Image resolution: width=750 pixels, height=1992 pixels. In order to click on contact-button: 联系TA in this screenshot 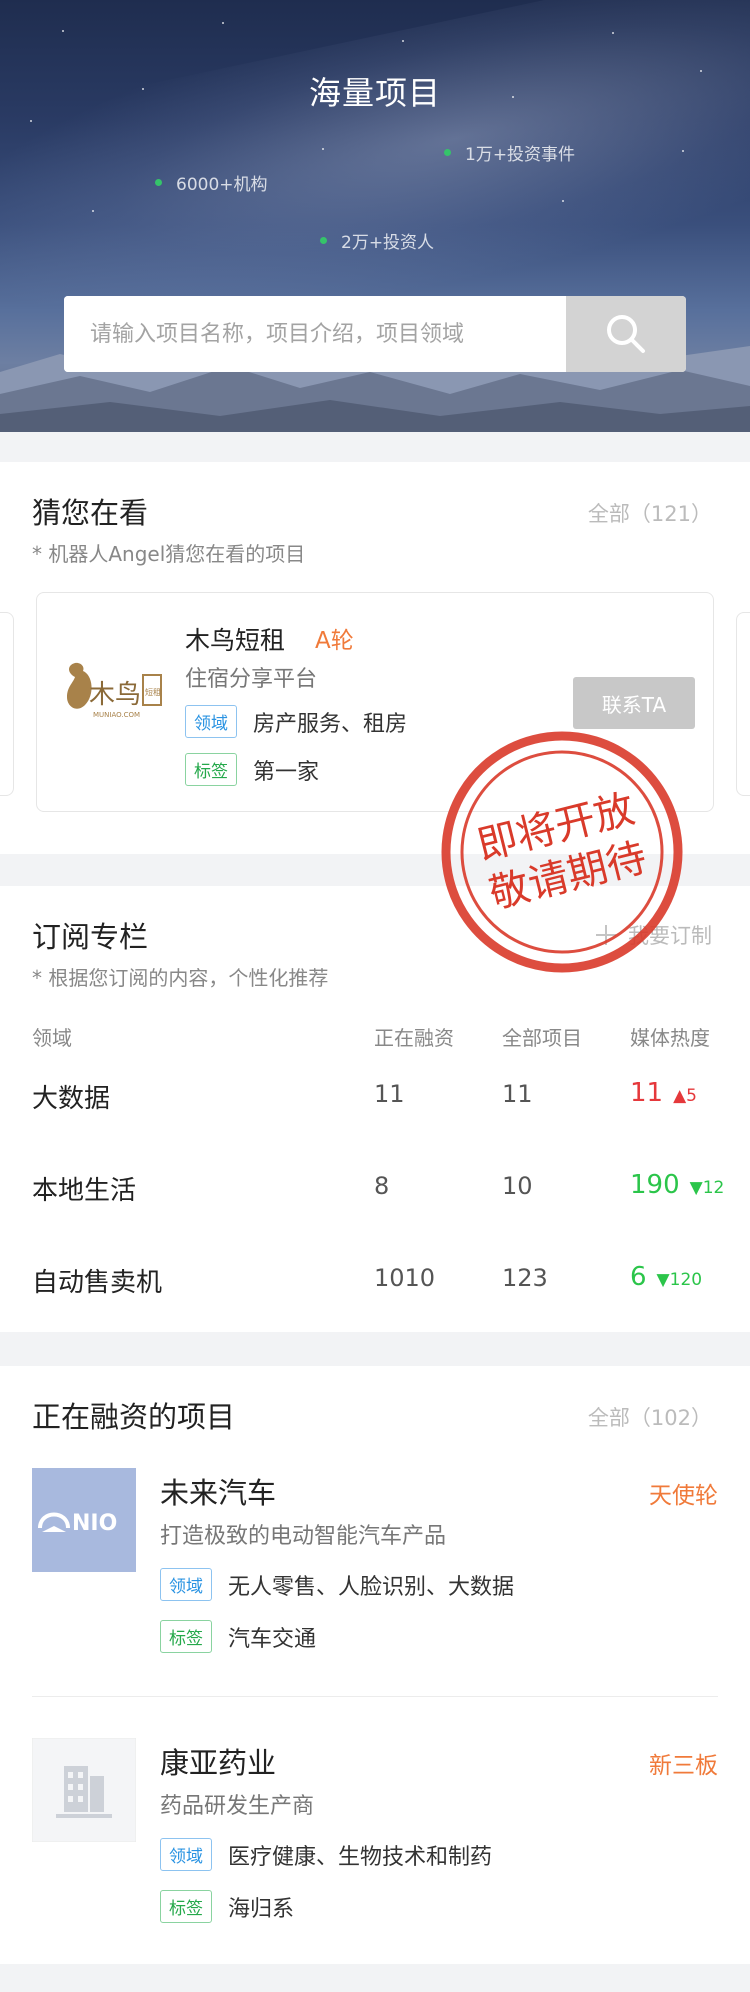, I will do `click(634, 703)`.